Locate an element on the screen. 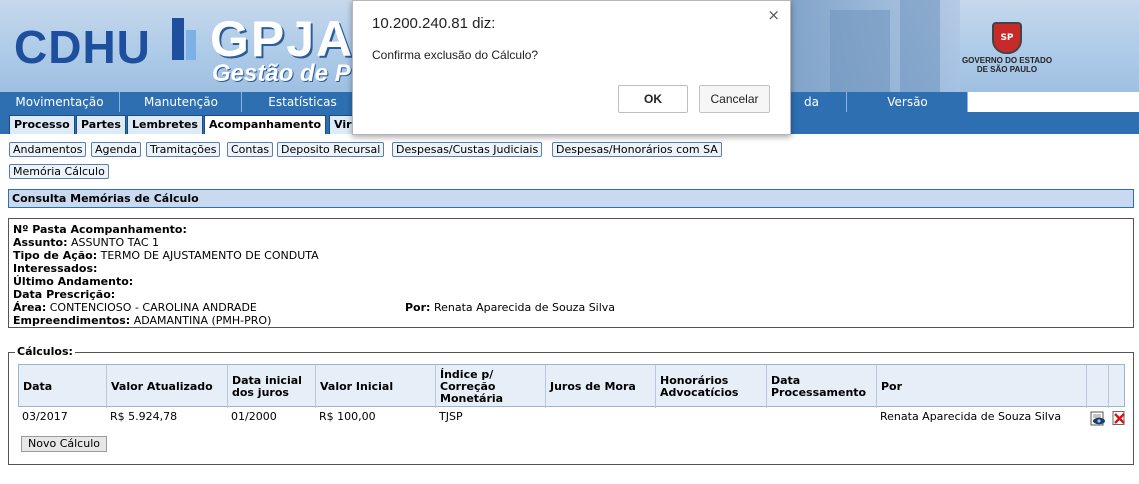  col-juros-mora: Juros de Mora is located at coordinates (601, 386).